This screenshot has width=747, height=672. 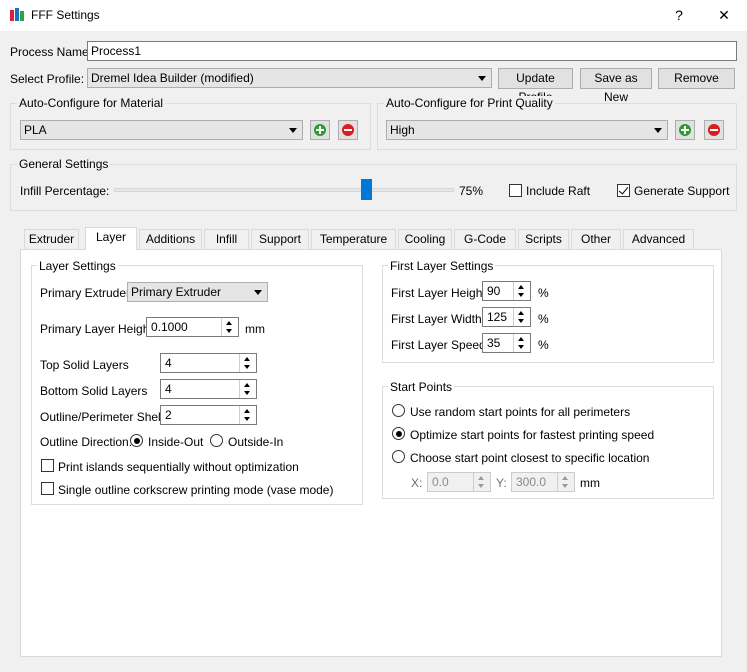 What do you see at coordinates (51, 239) in the screenshot?
I see `tab-extruder: Extruder` at bounding box center [51, 239].